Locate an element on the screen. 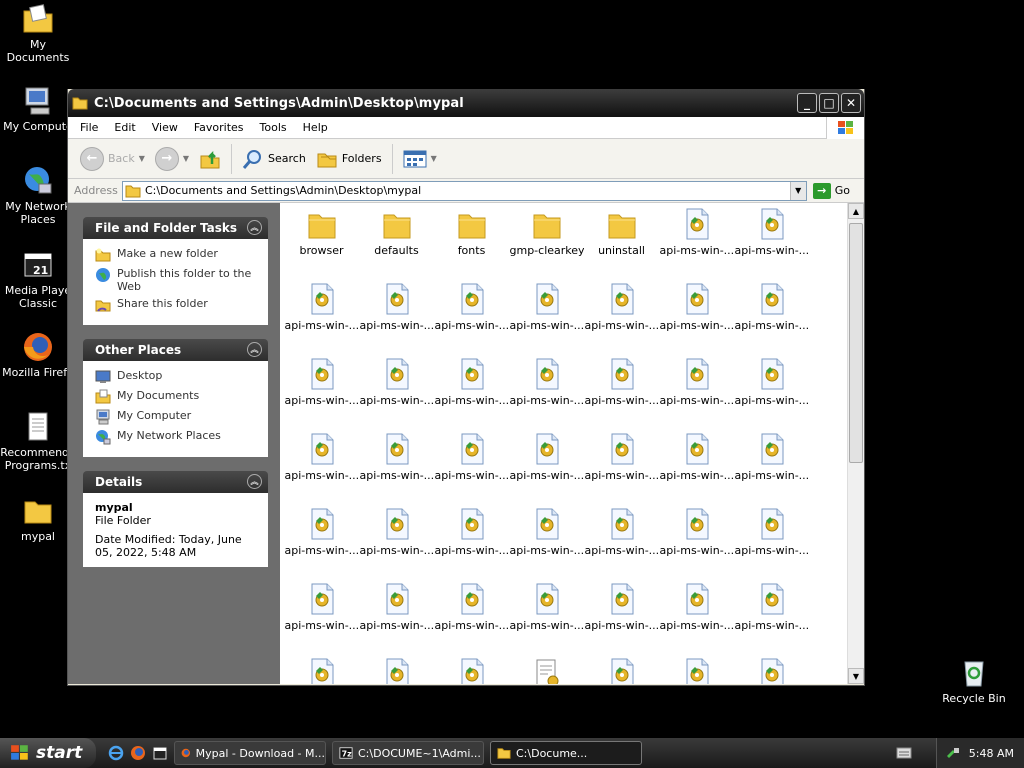  desktop-icon-media-player-classic: 21 Media Playe Classic is located at coordinates (38, 279).